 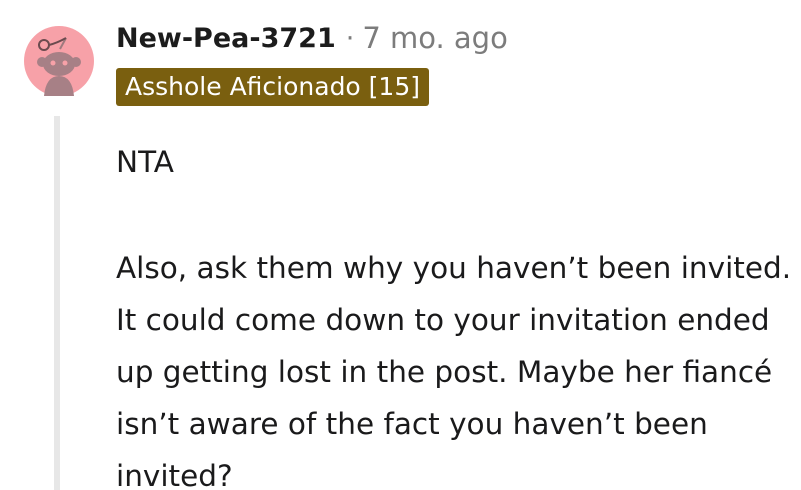 I want to click on comment-paragraph-1: NTA, so click(x=145, y=162).